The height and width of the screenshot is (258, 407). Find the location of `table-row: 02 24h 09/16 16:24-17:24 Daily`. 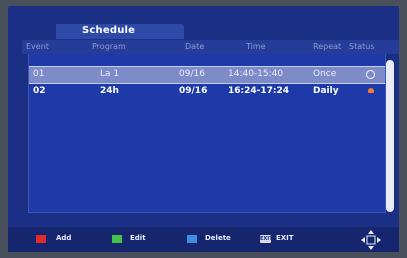

table-row: 02 24h 09/16 16:24-17:24 Daily is located at coordinates (207, 92).